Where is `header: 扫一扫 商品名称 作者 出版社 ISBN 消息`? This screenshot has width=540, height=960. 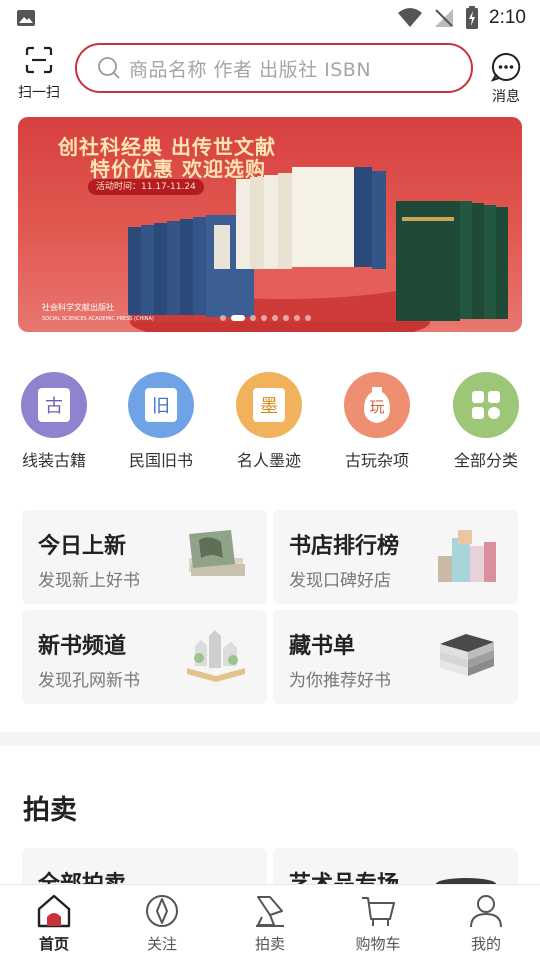 header: 扫一扫 商品名称 作者 出版社 ISBN 消息 is located at coordinates (270, 72).